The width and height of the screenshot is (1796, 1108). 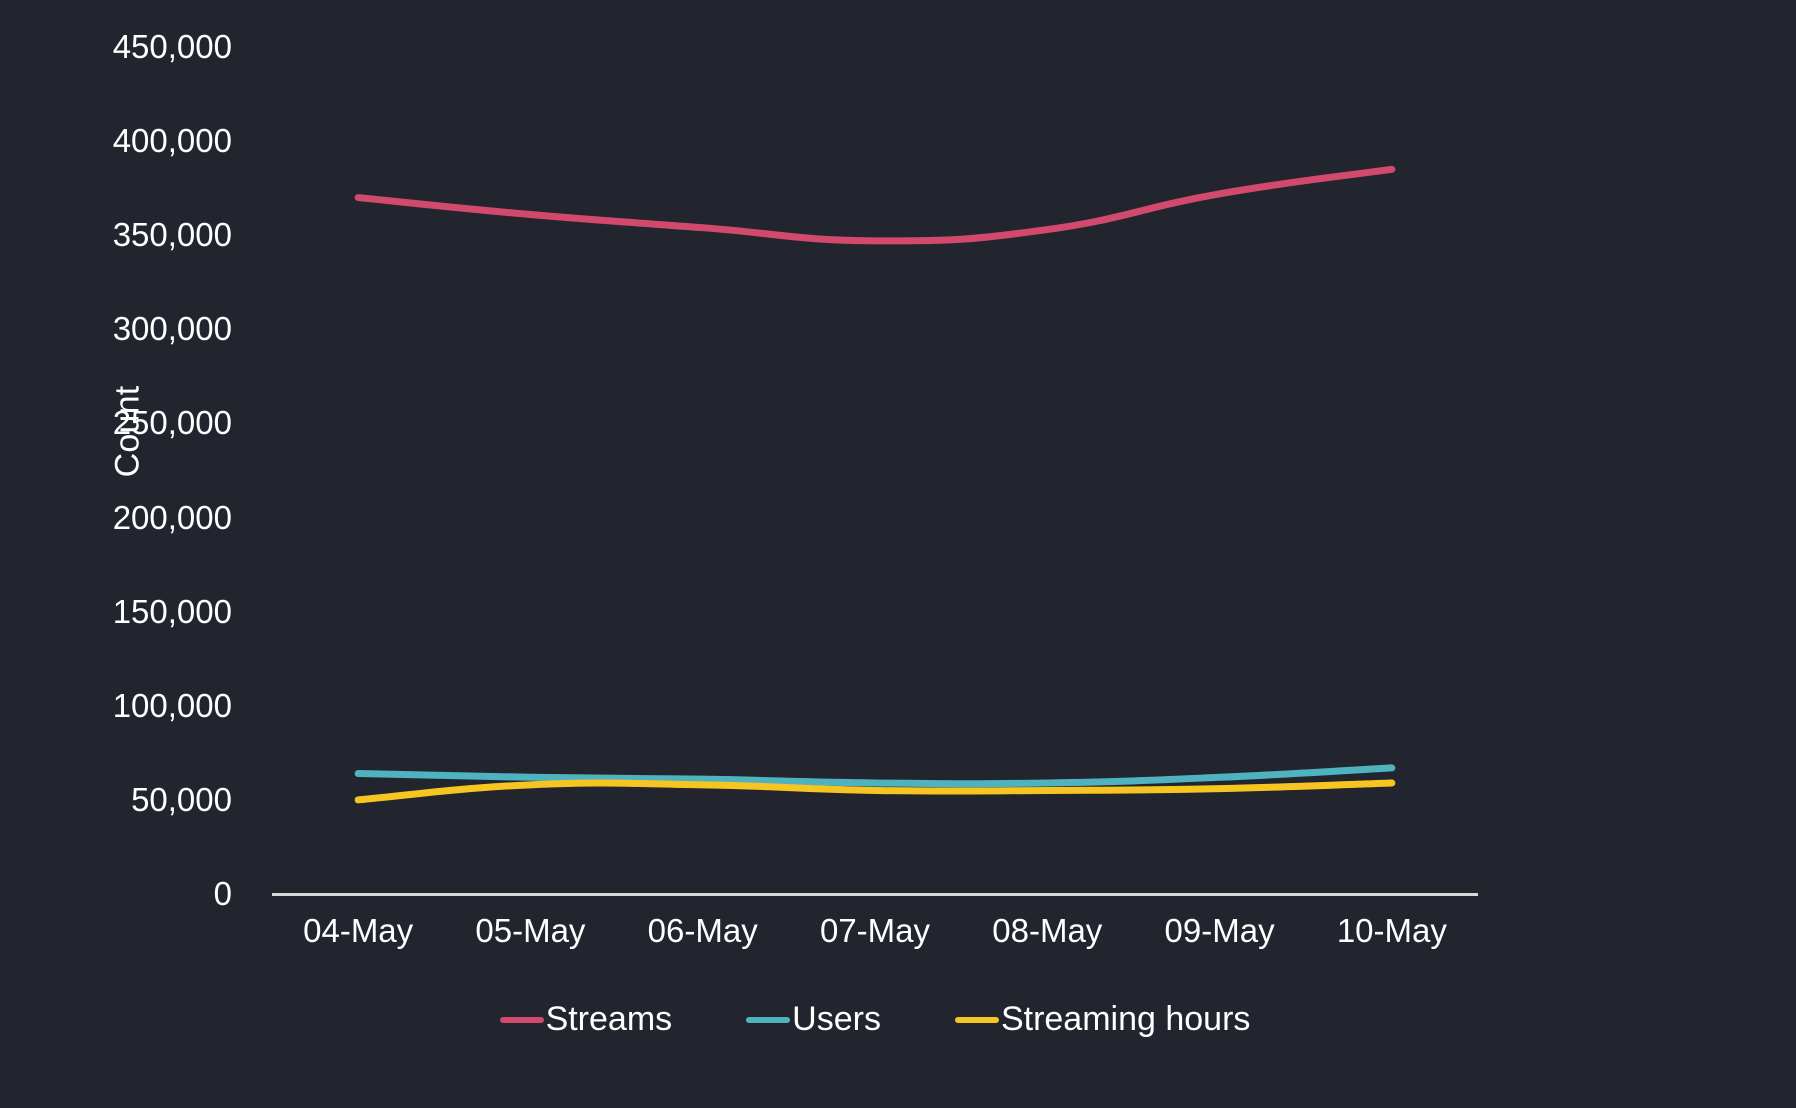 I want to click on y-axis-tick-label: 250,000, so click(x=172, y=423).